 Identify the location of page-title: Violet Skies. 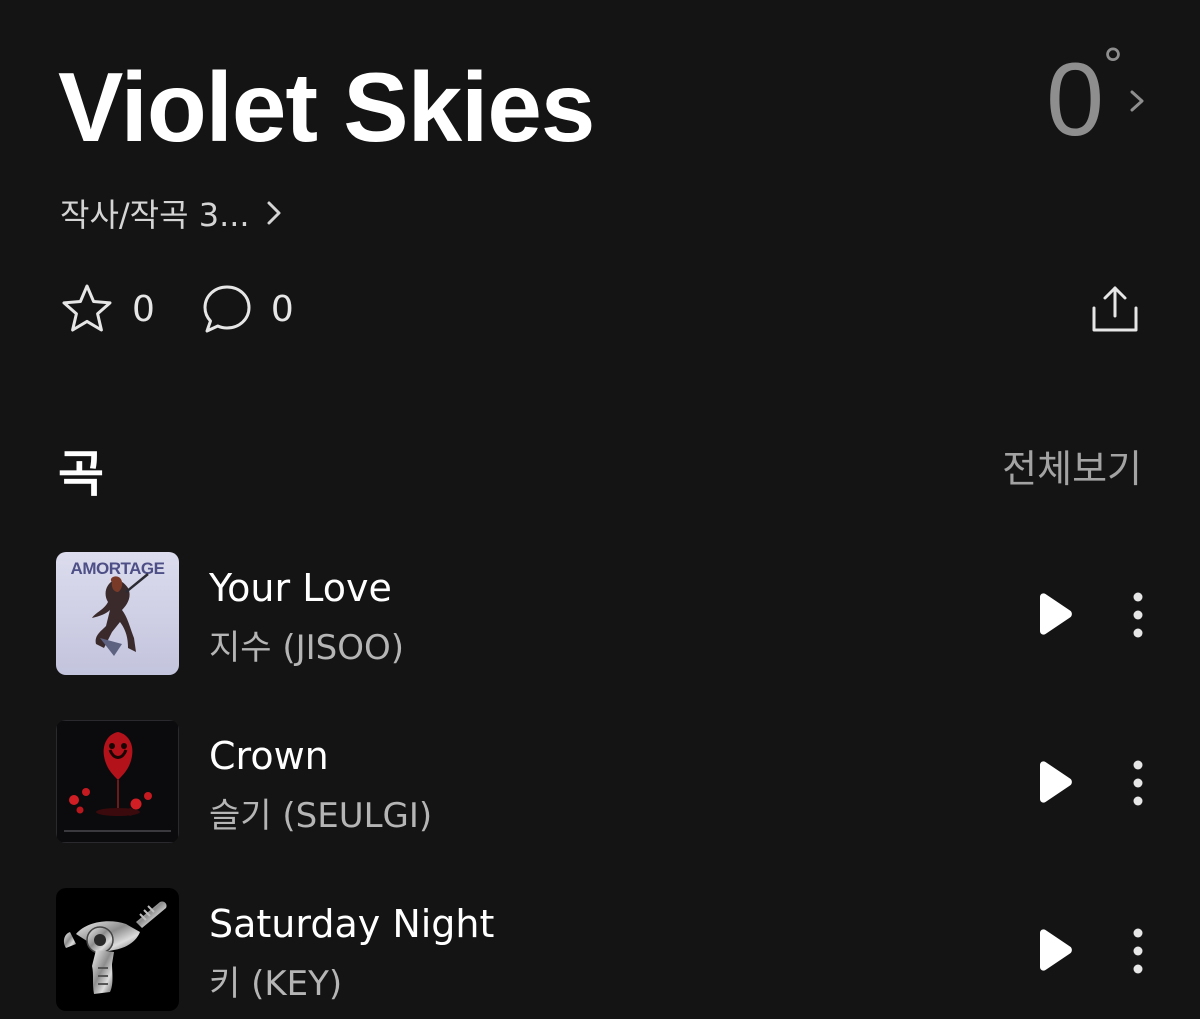
(326, 107).